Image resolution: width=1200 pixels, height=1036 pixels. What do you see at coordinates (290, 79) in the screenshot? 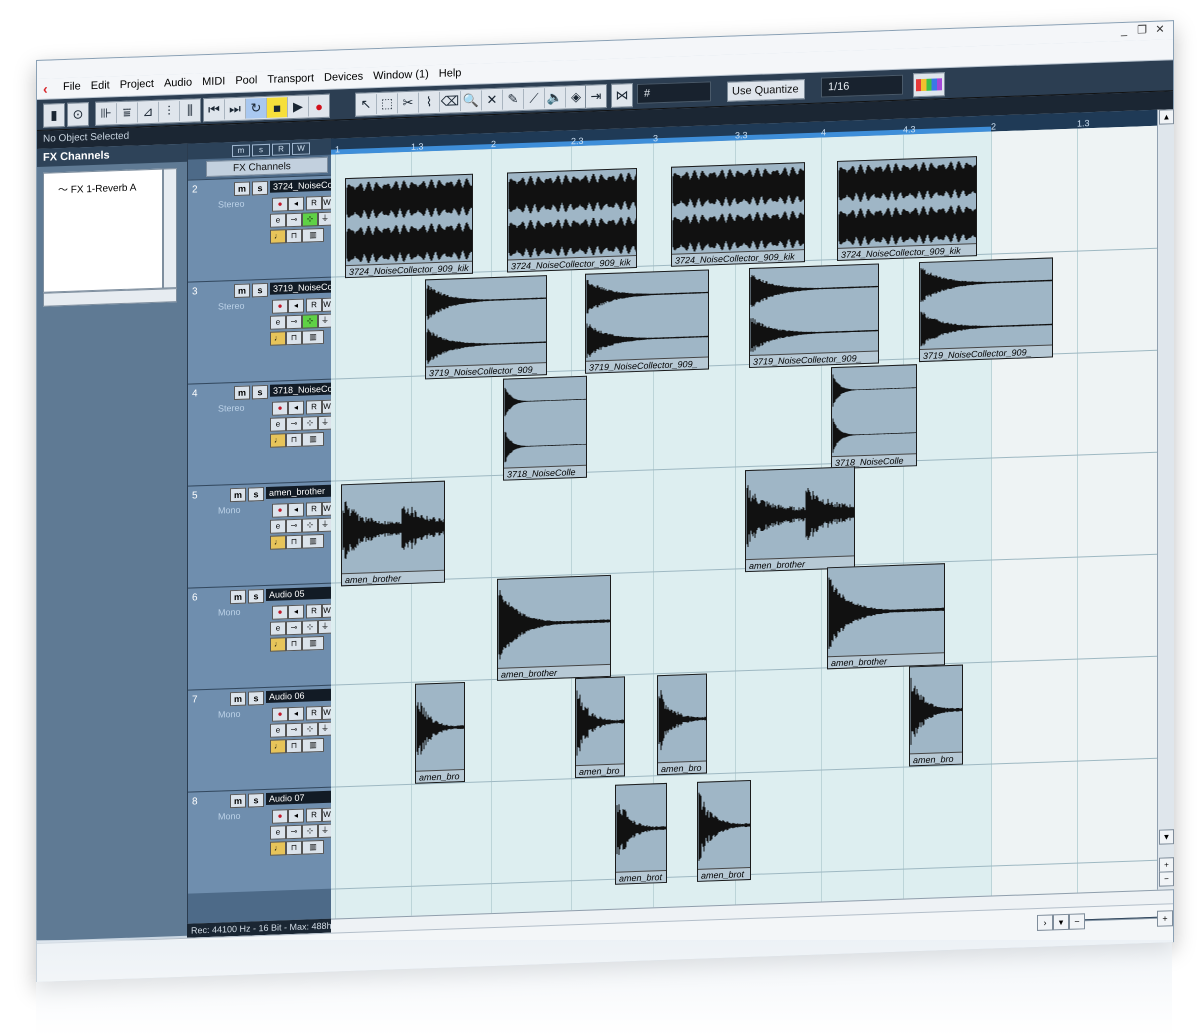
I see `menu-transport: Transport` at bounding box center [290, 79].